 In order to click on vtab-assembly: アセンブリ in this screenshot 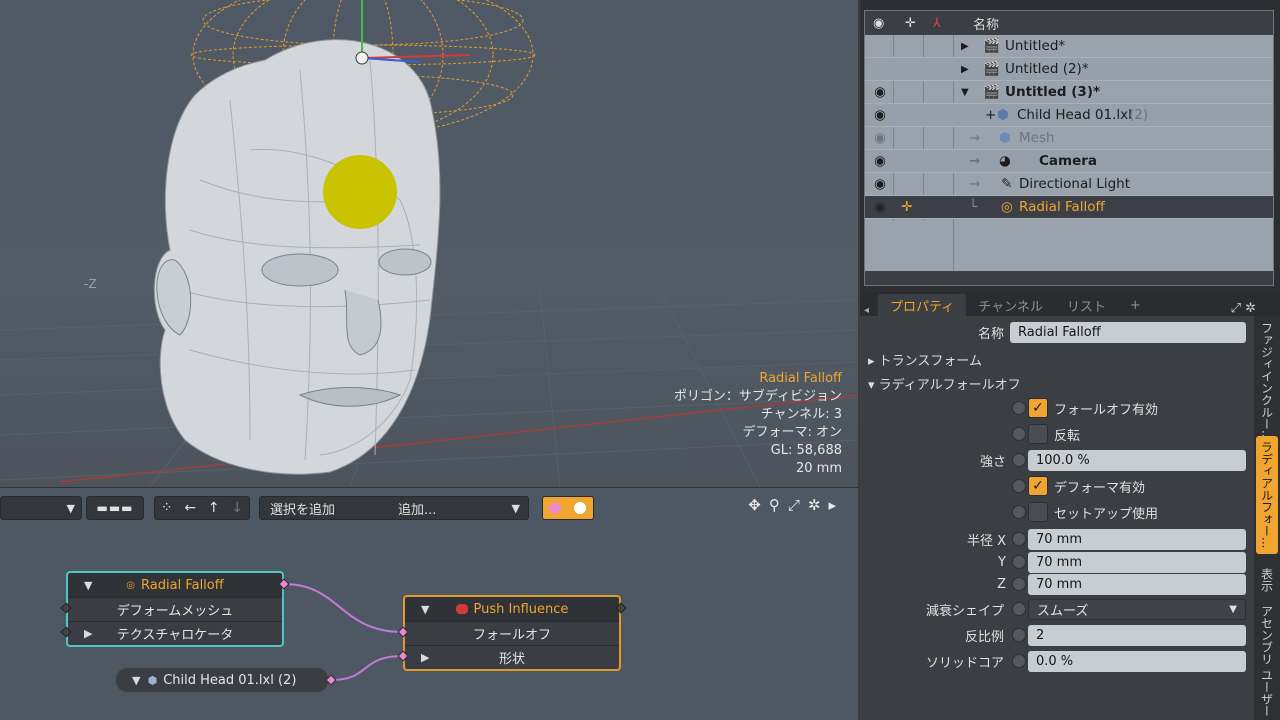, I will do `click(1267, 635)`.